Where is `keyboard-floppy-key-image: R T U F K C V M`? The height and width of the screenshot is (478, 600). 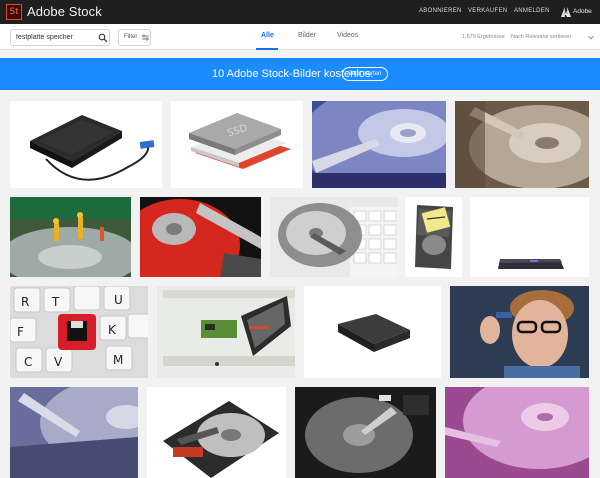 keyboard-floppy-key-image: R T U F K C V M is located at coordinates (79, 332).